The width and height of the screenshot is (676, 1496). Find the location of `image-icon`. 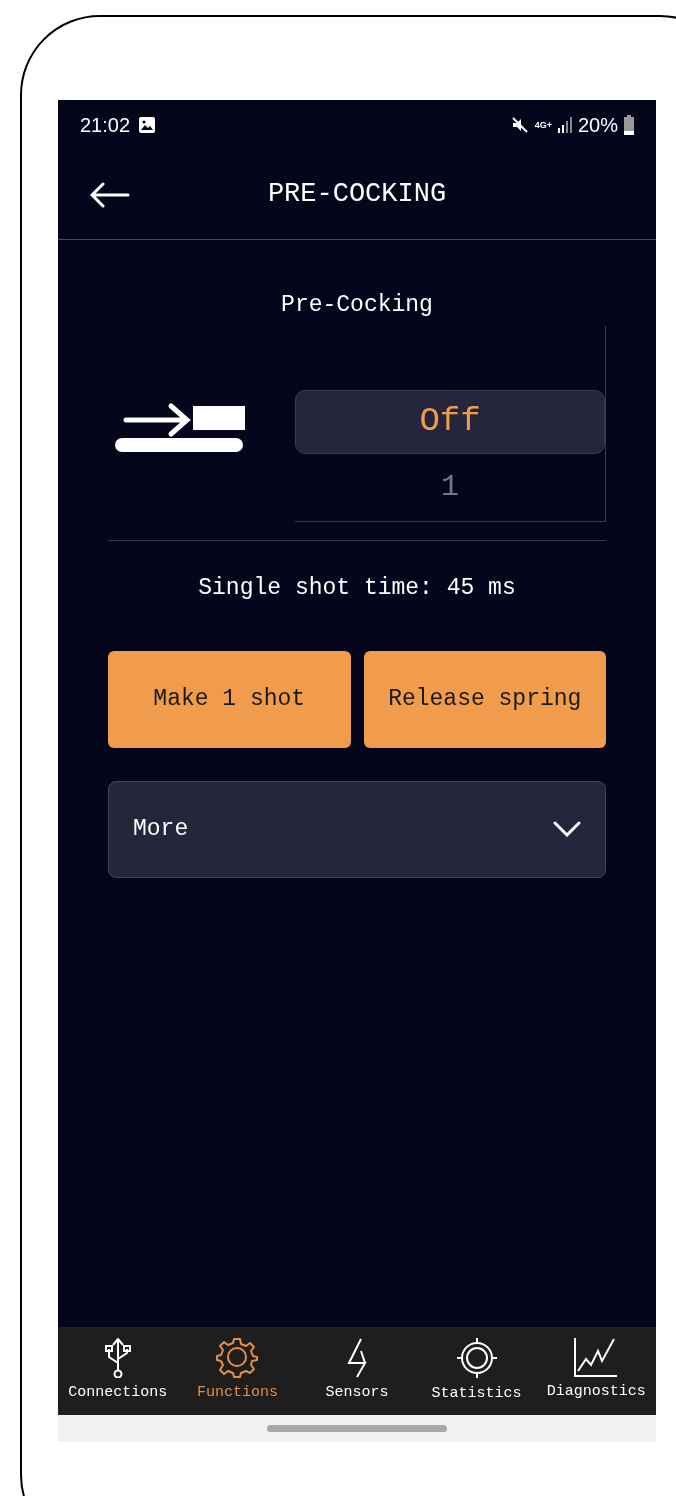

image-icon is located at coordinates (147, 125).